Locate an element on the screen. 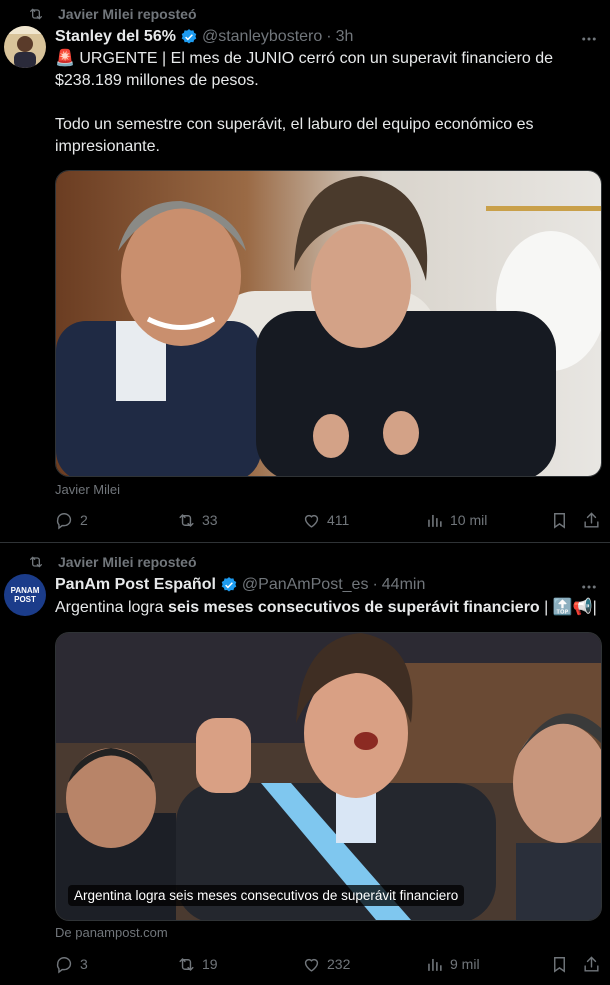 The height and width of the screenshot is (985, 610). author-name: Stanley del 56% is located at coordinates (115, 37).